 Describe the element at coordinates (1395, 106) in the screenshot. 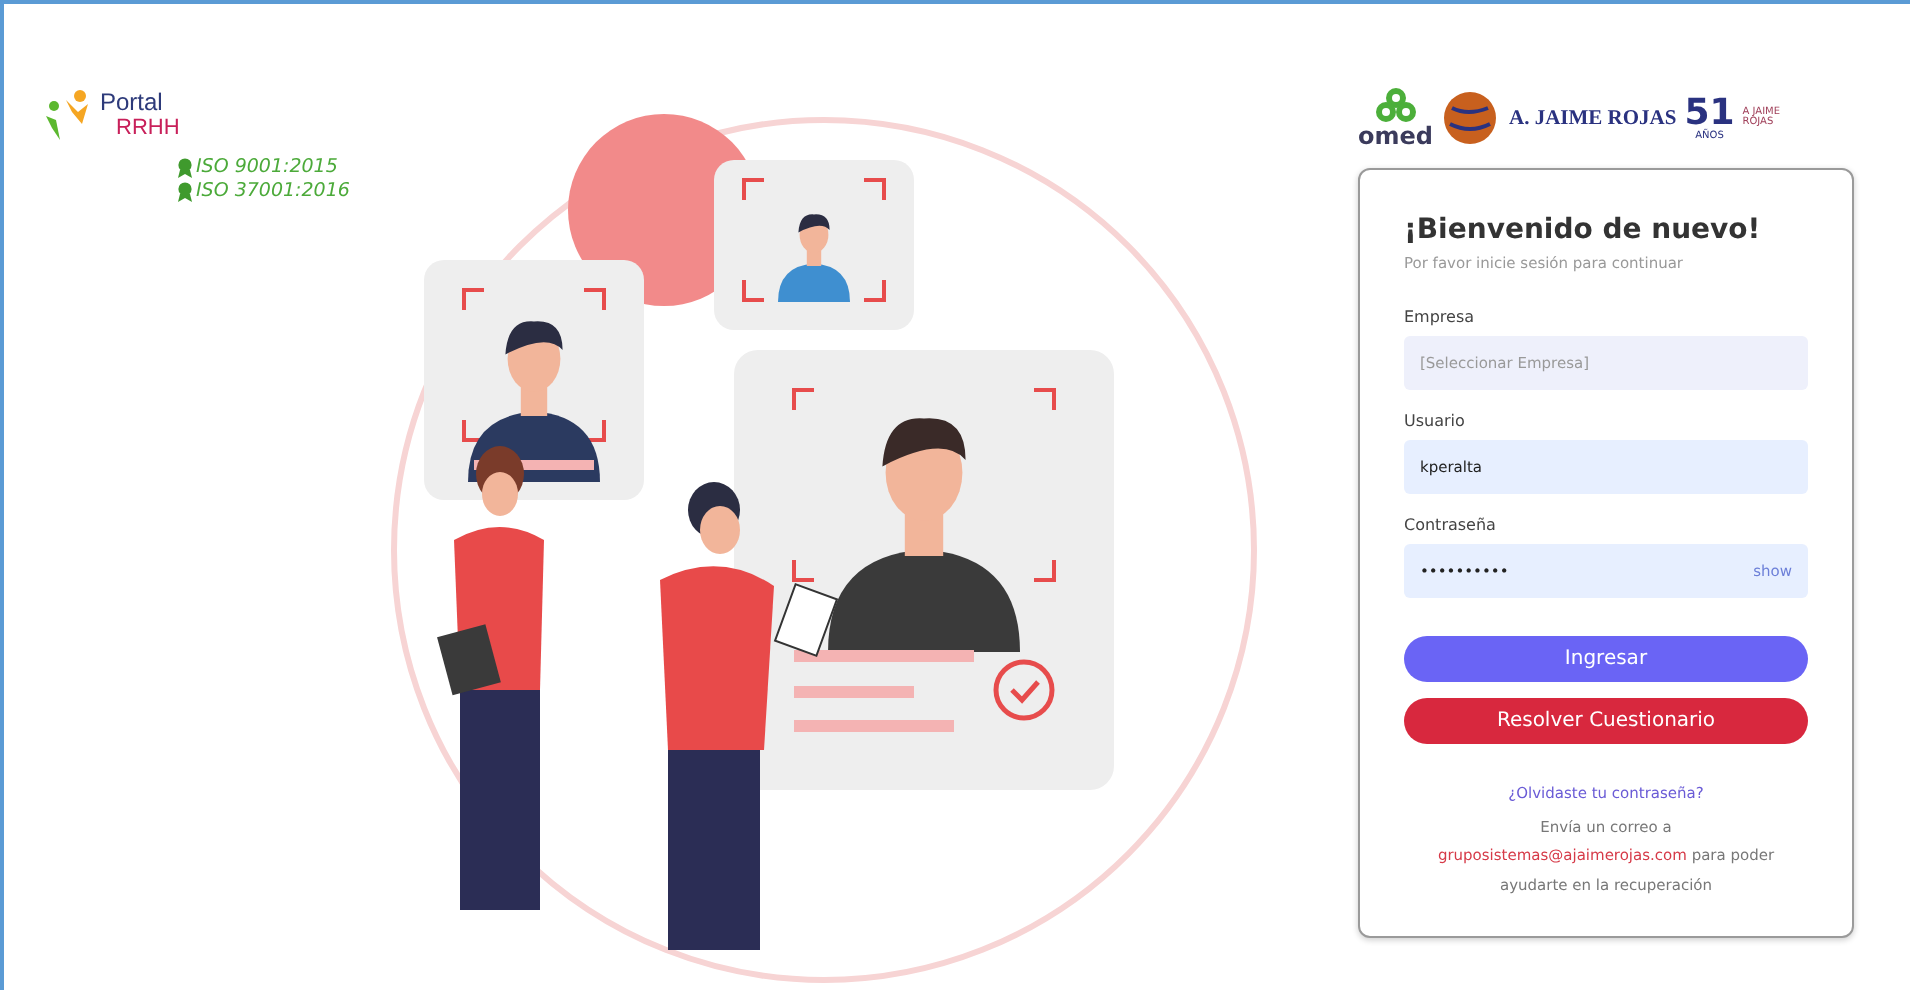

I see `clover-logo-icon` at that location.